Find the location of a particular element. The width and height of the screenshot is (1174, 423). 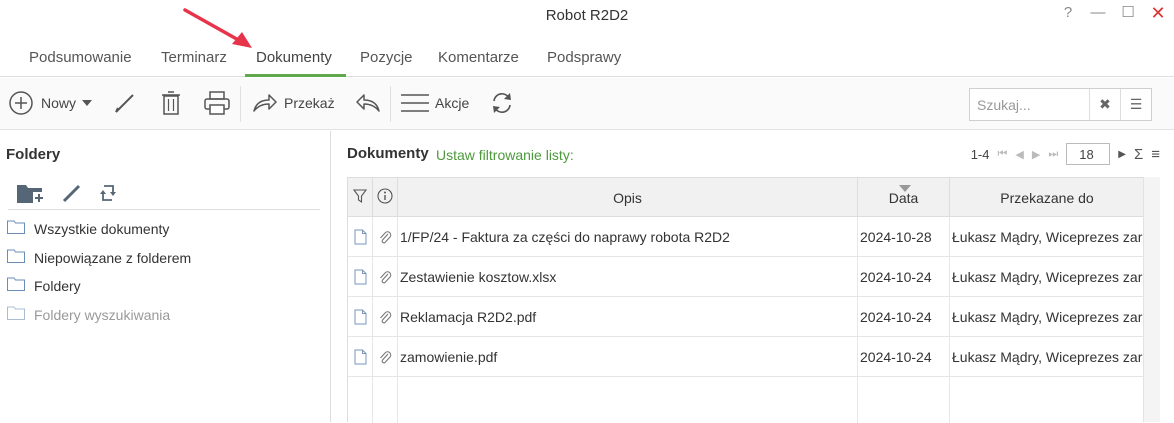

help-button: ? is located at coordinates (1068, 13).